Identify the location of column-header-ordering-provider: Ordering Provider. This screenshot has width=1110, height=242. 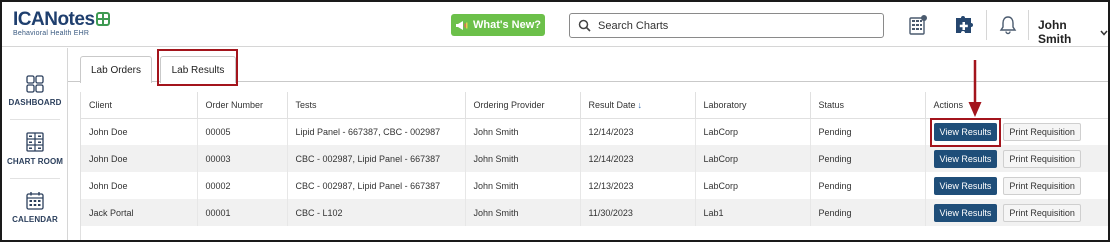
(523, 105).